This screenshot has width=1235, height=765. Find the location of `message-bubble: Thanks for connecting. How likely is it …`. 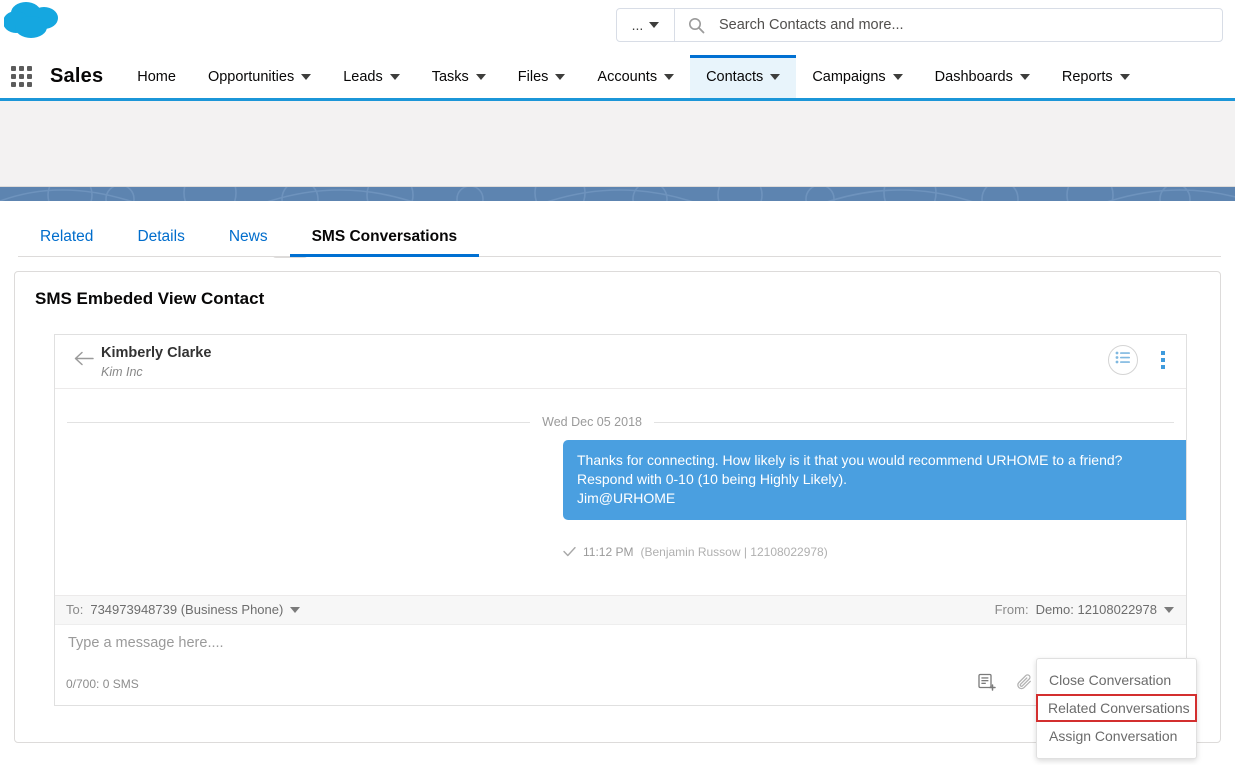

message-bubble: Thanks for connecting. How likely is it … is located at coordinates (874, 480).